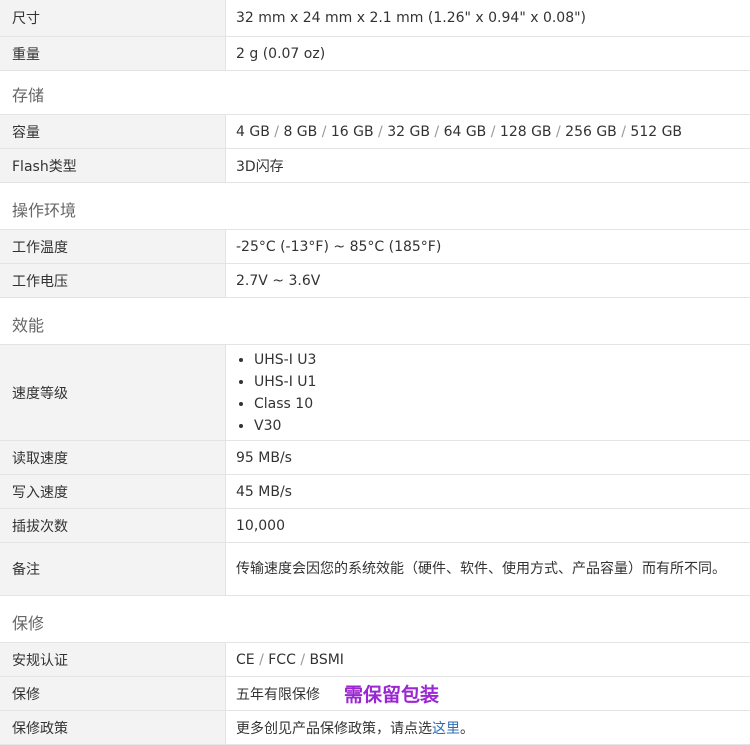 The image size is (750, 745). I want to click on spec-row-read-speed: 读取速度 95 MB/s, so click(375, 458).